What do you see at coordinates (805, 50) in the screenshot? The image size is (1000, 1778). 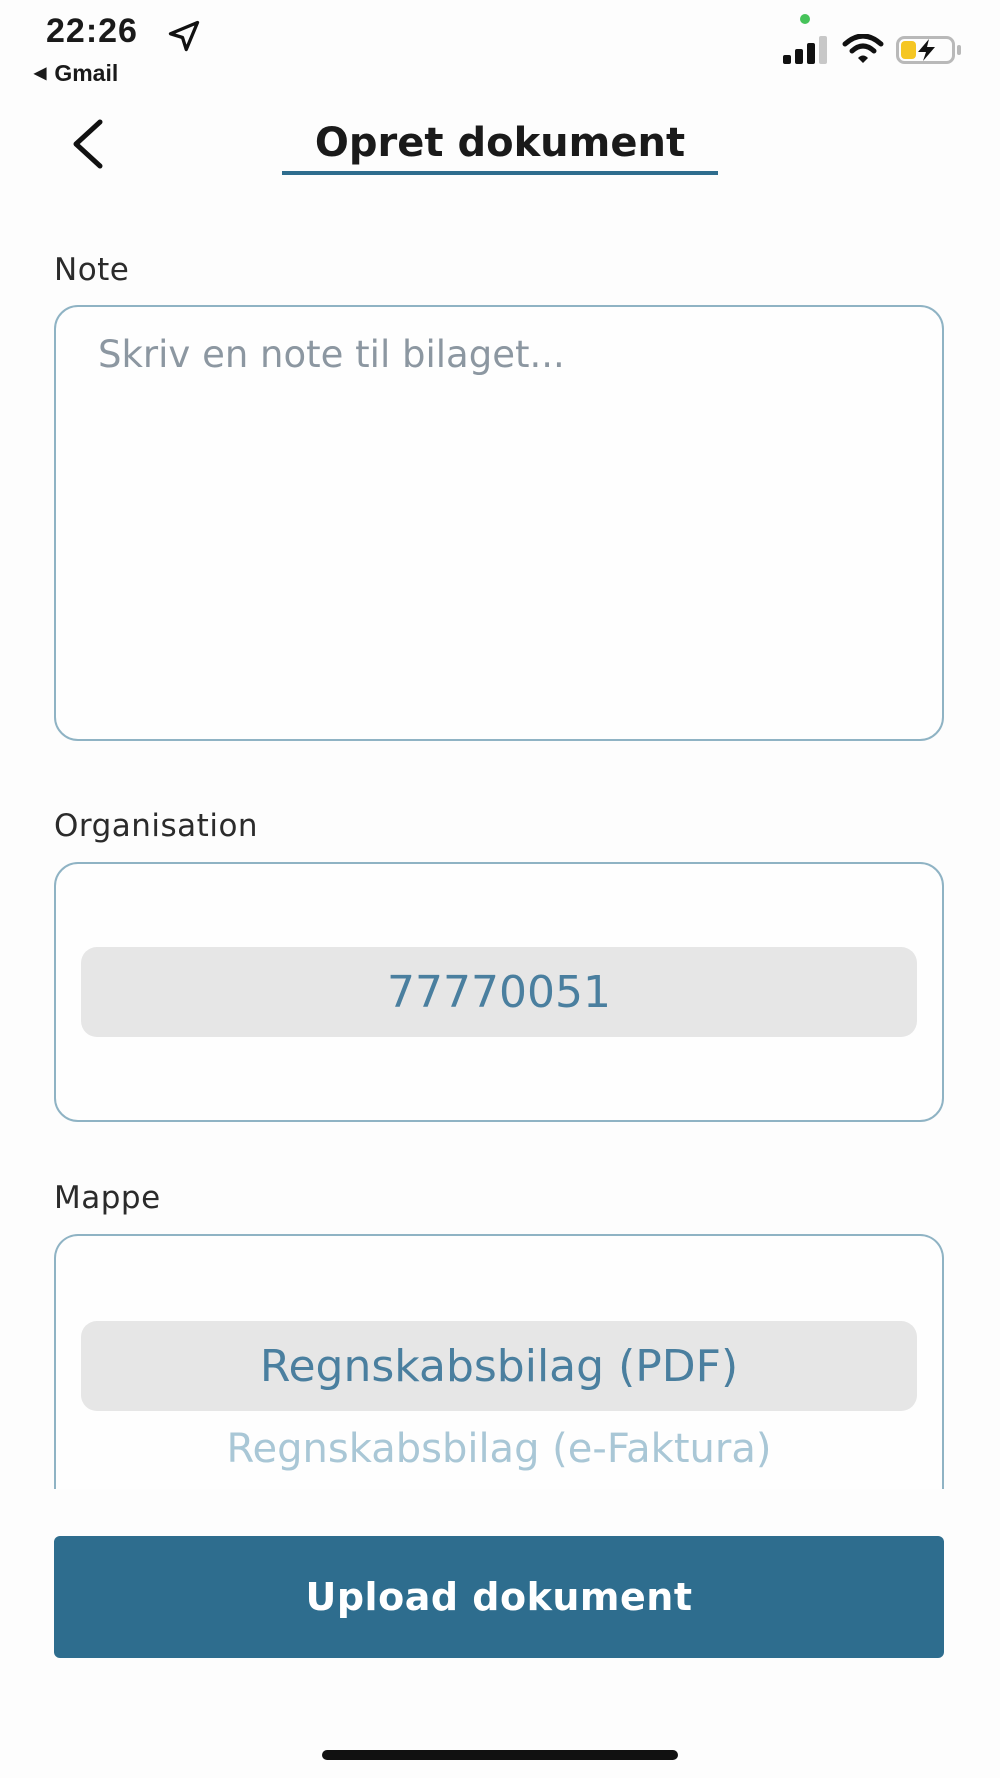 I see `signal-icon` at bounding box center [805, 50].